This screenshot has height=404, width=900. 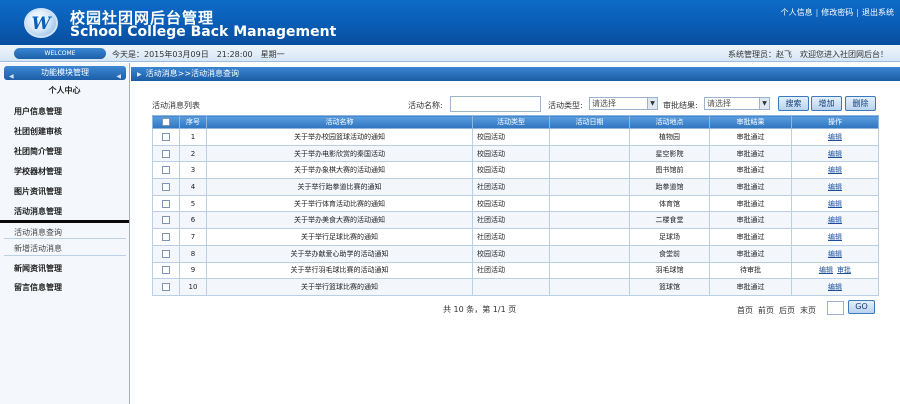 What do you see at coordinates (139, 74) in the screenshot?
I see `breadcrumb-arrow-icon: ▶` at bounding box center [139, 74].